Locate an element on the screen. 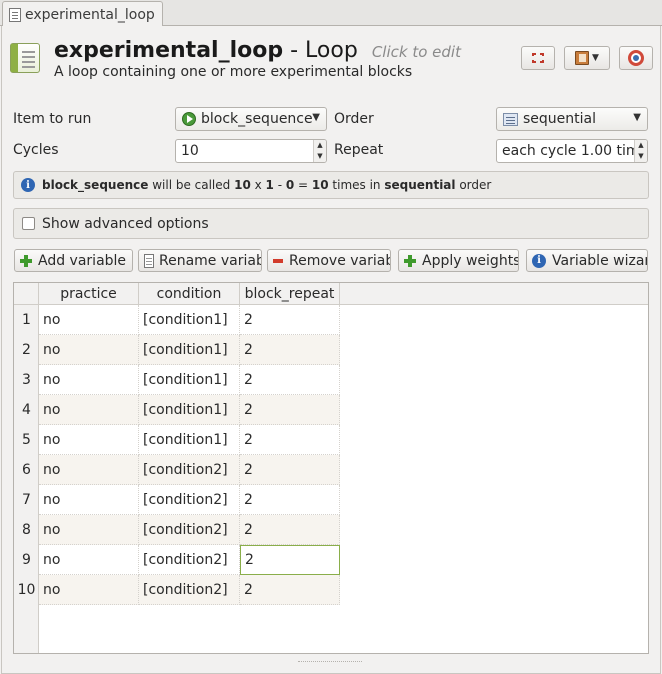 Image resolution: width=662 pixels, height=674 pixels. summary-cycles: 10 is located at coordinates (242, 185).